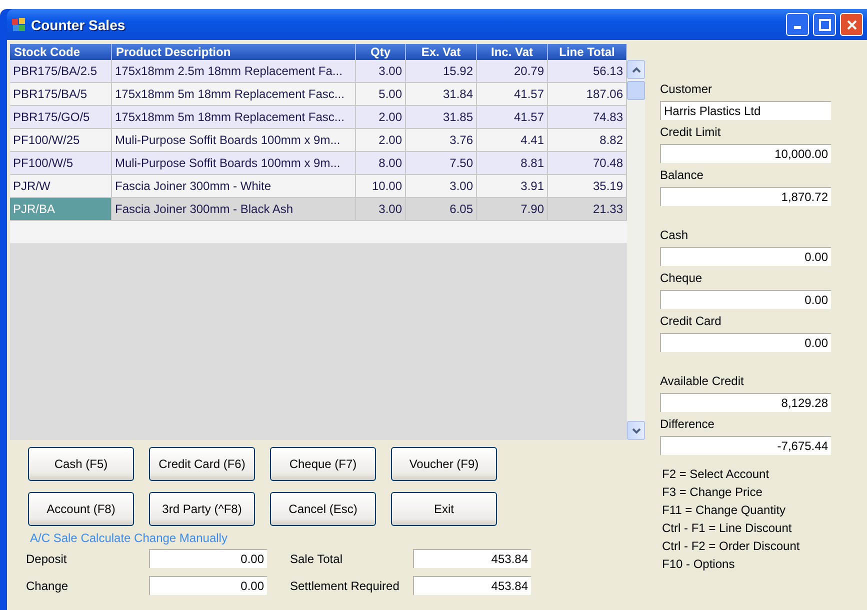 This screenshot has width=867, height=610. Describe the element at coordinates (716, 474) in the screenshot. I see `shortcut-hint: F2 = Select Account` at that location.